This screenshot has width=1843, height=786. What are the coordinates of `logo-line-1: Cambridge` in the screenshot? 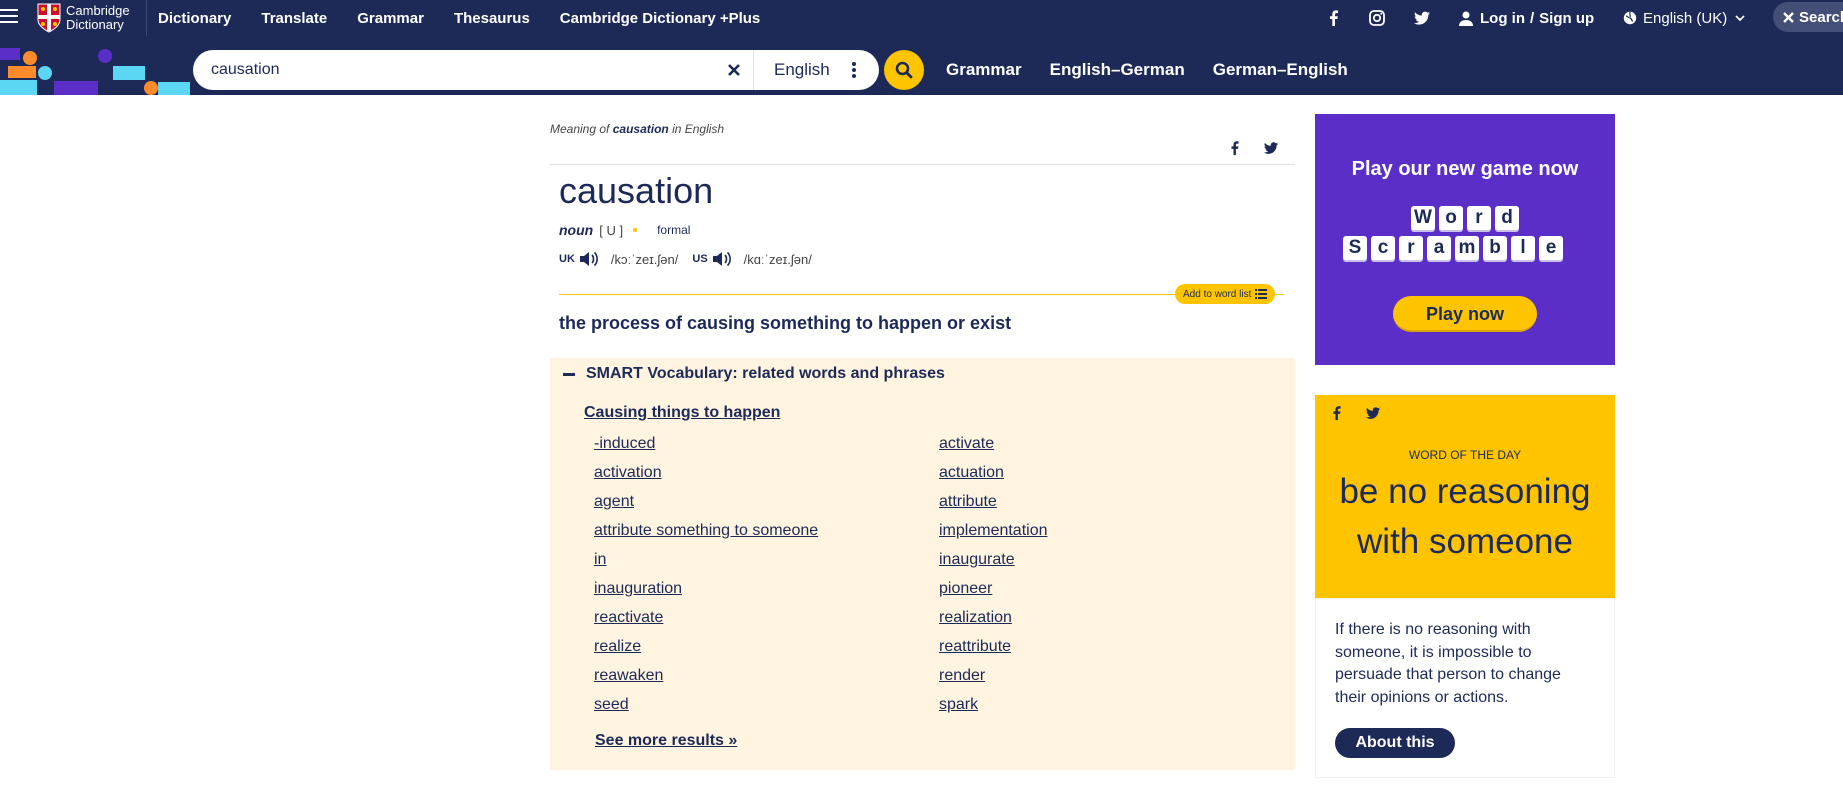 It's located at (98, 10).